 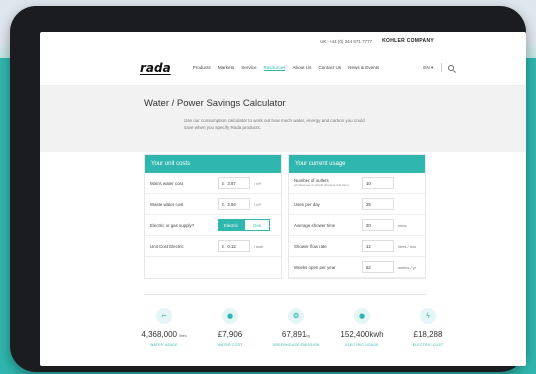 I want to click on water-usage-number: 4,368,000, so click(x=159, y=334).